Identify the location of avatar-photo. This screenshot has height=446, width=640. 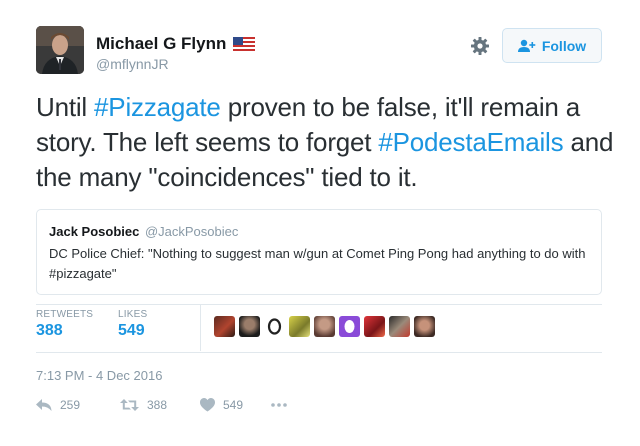
(60, 50).